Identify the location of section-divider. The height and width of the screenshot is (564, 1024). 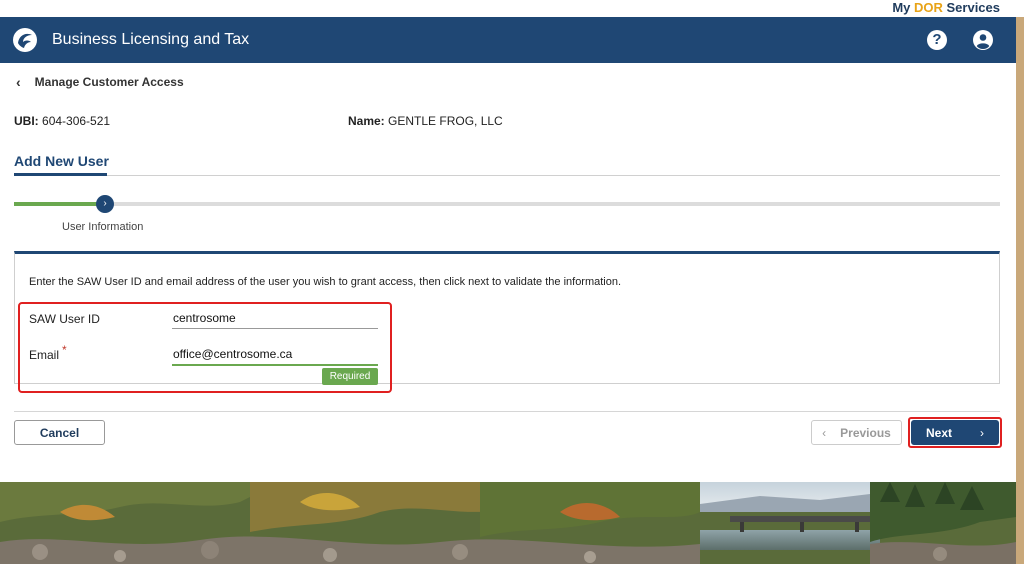
(507, 175).